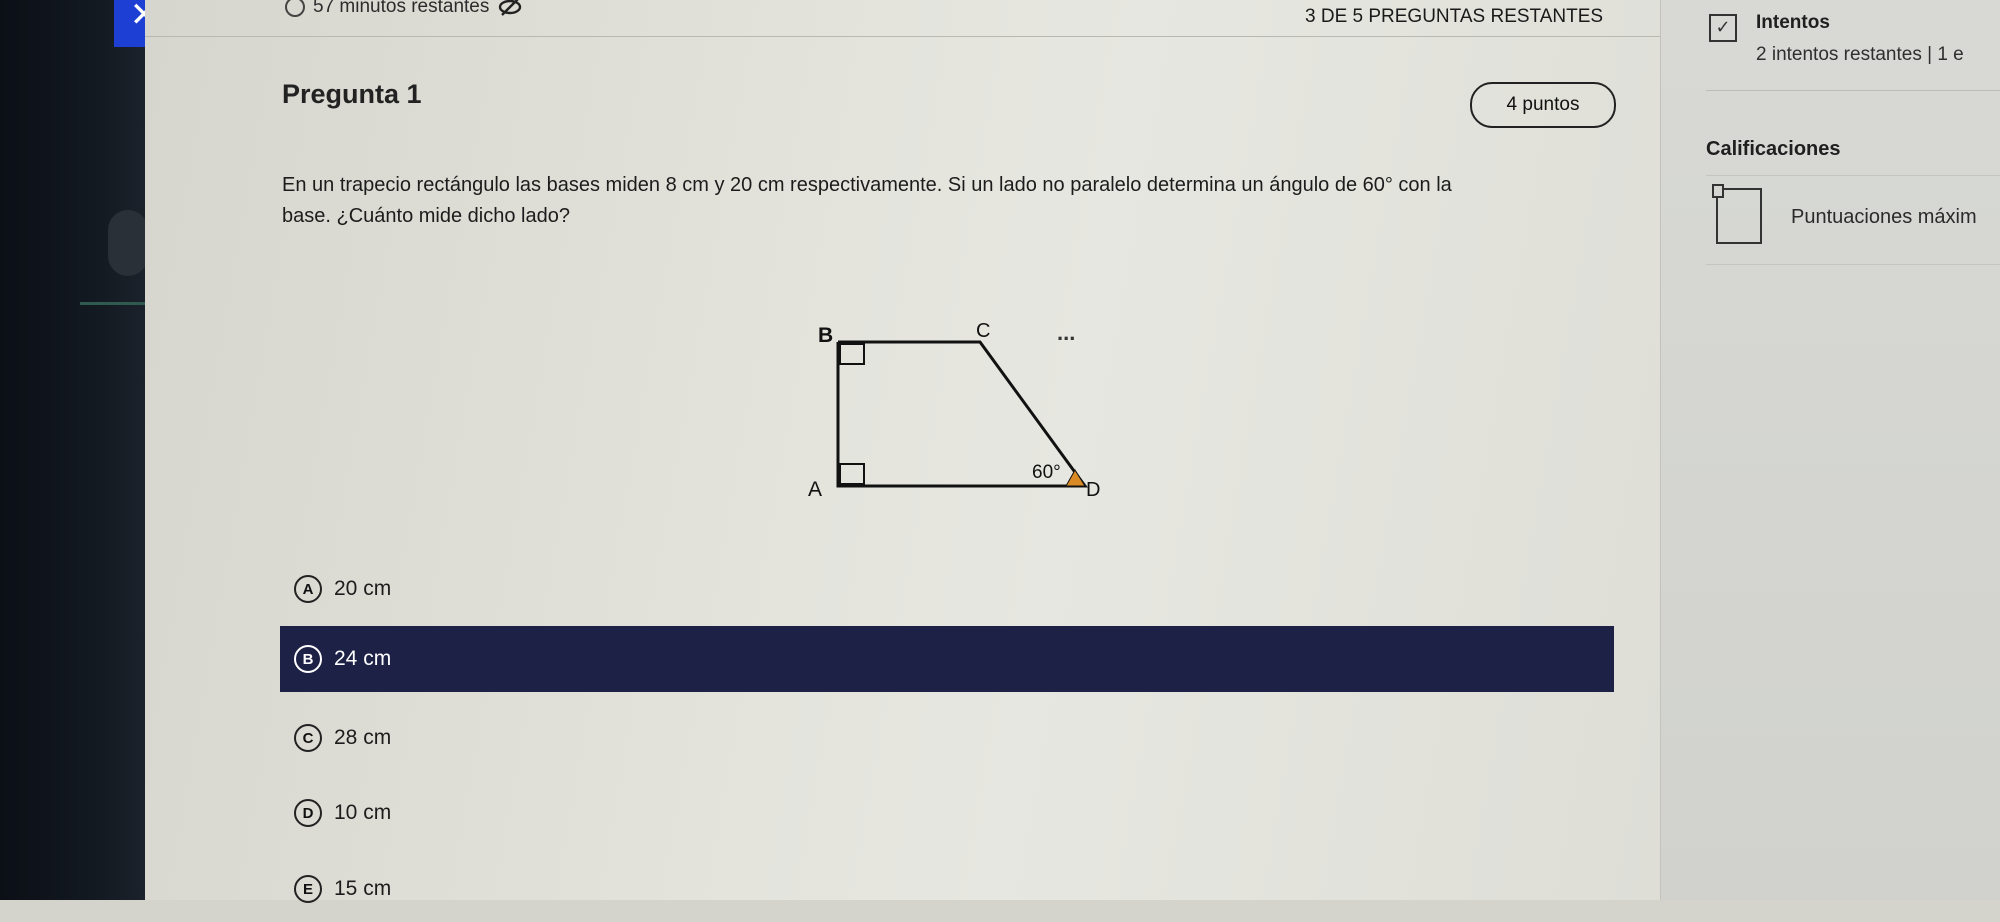  I want to click on label-c: C, so click(983, 331).